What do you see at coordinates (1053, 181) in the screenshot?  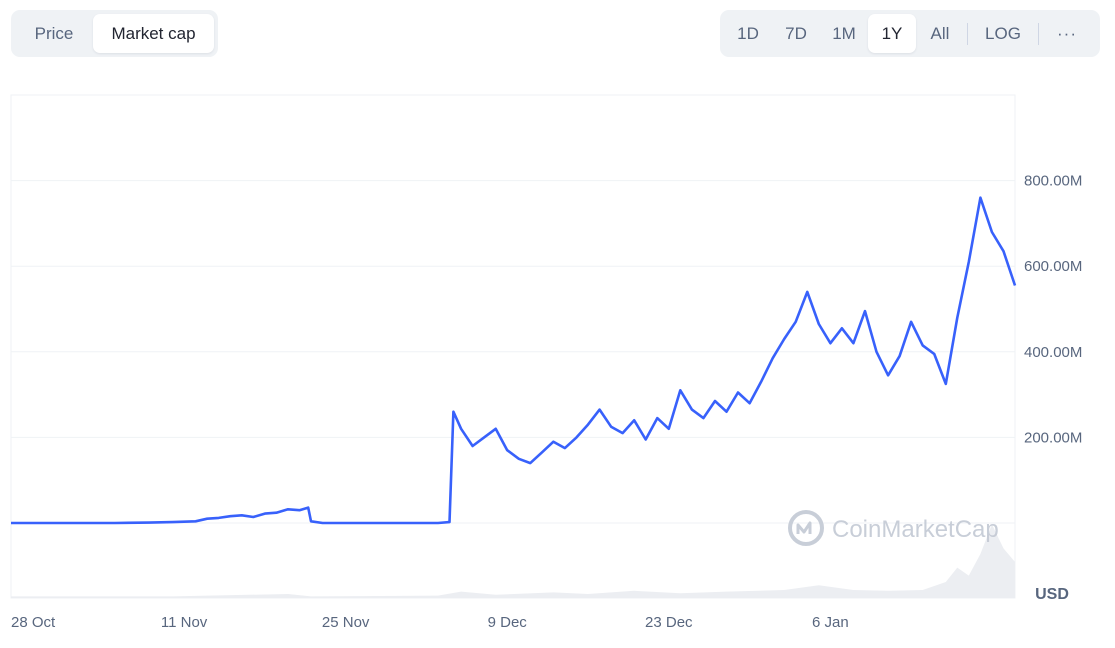 I see `y-tick-label: 800.00M` at bounding box center [1053, 181].